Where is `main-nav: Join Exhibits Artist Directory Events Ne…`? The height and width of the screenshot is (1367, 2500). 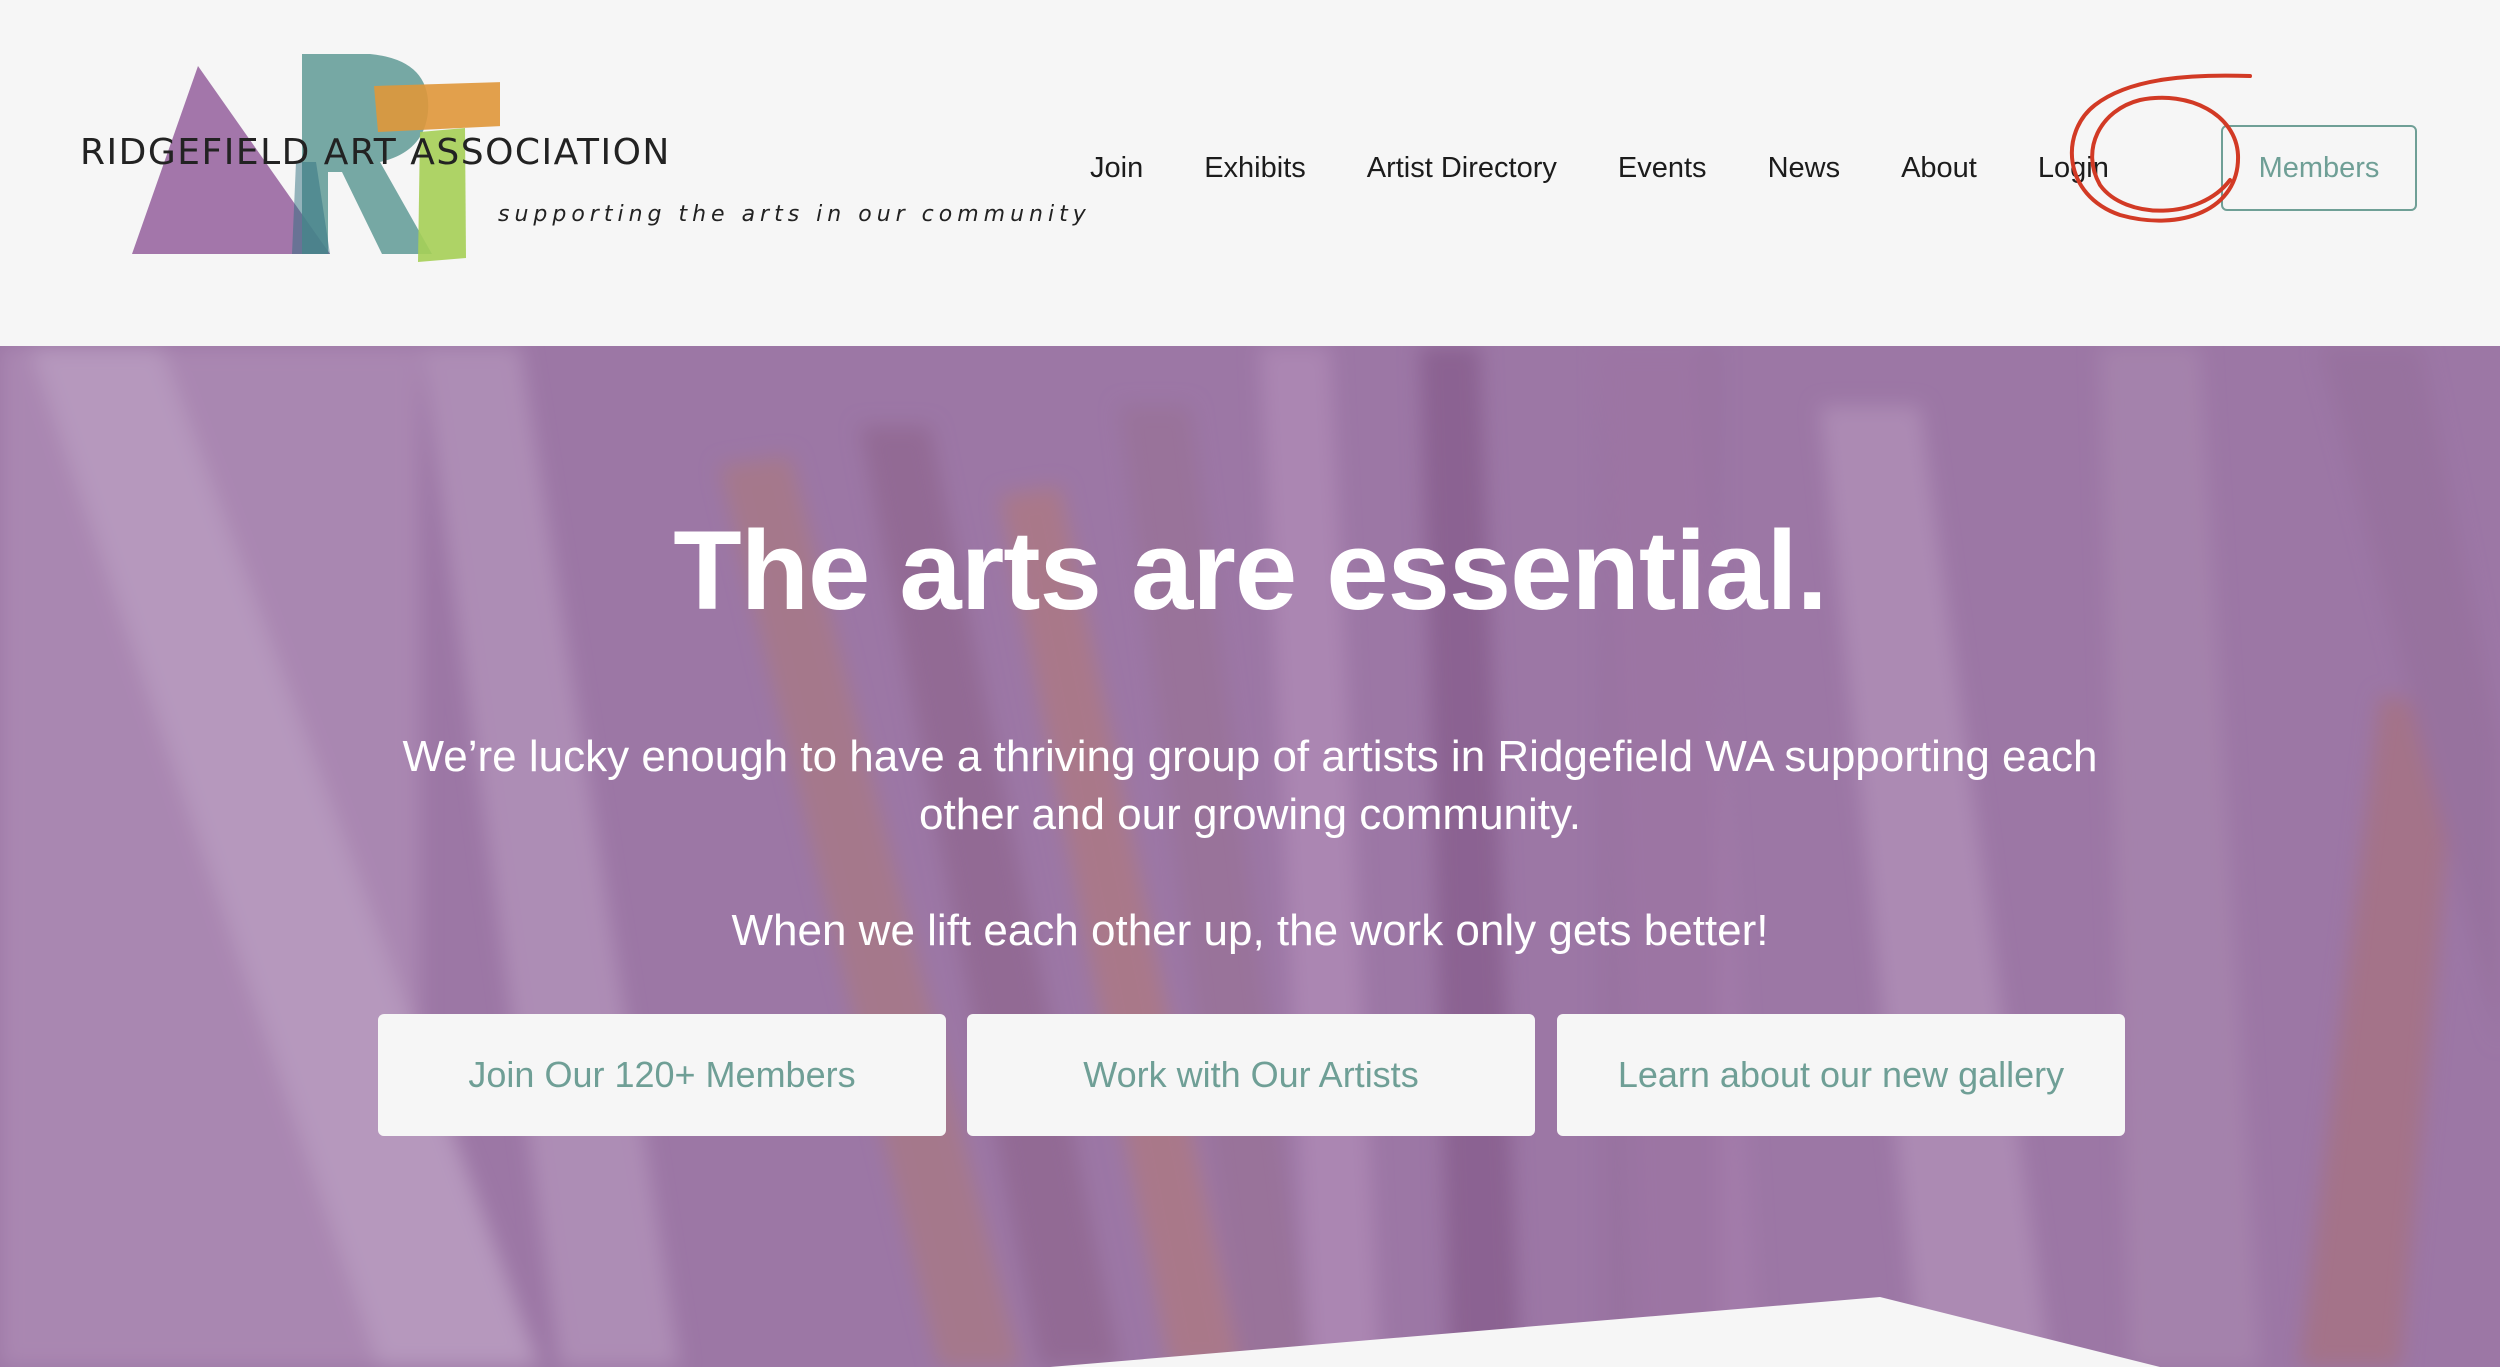
main-nav: Join Exhibits Artist Directory Events Ne… is located at coordinates (1621, 168).